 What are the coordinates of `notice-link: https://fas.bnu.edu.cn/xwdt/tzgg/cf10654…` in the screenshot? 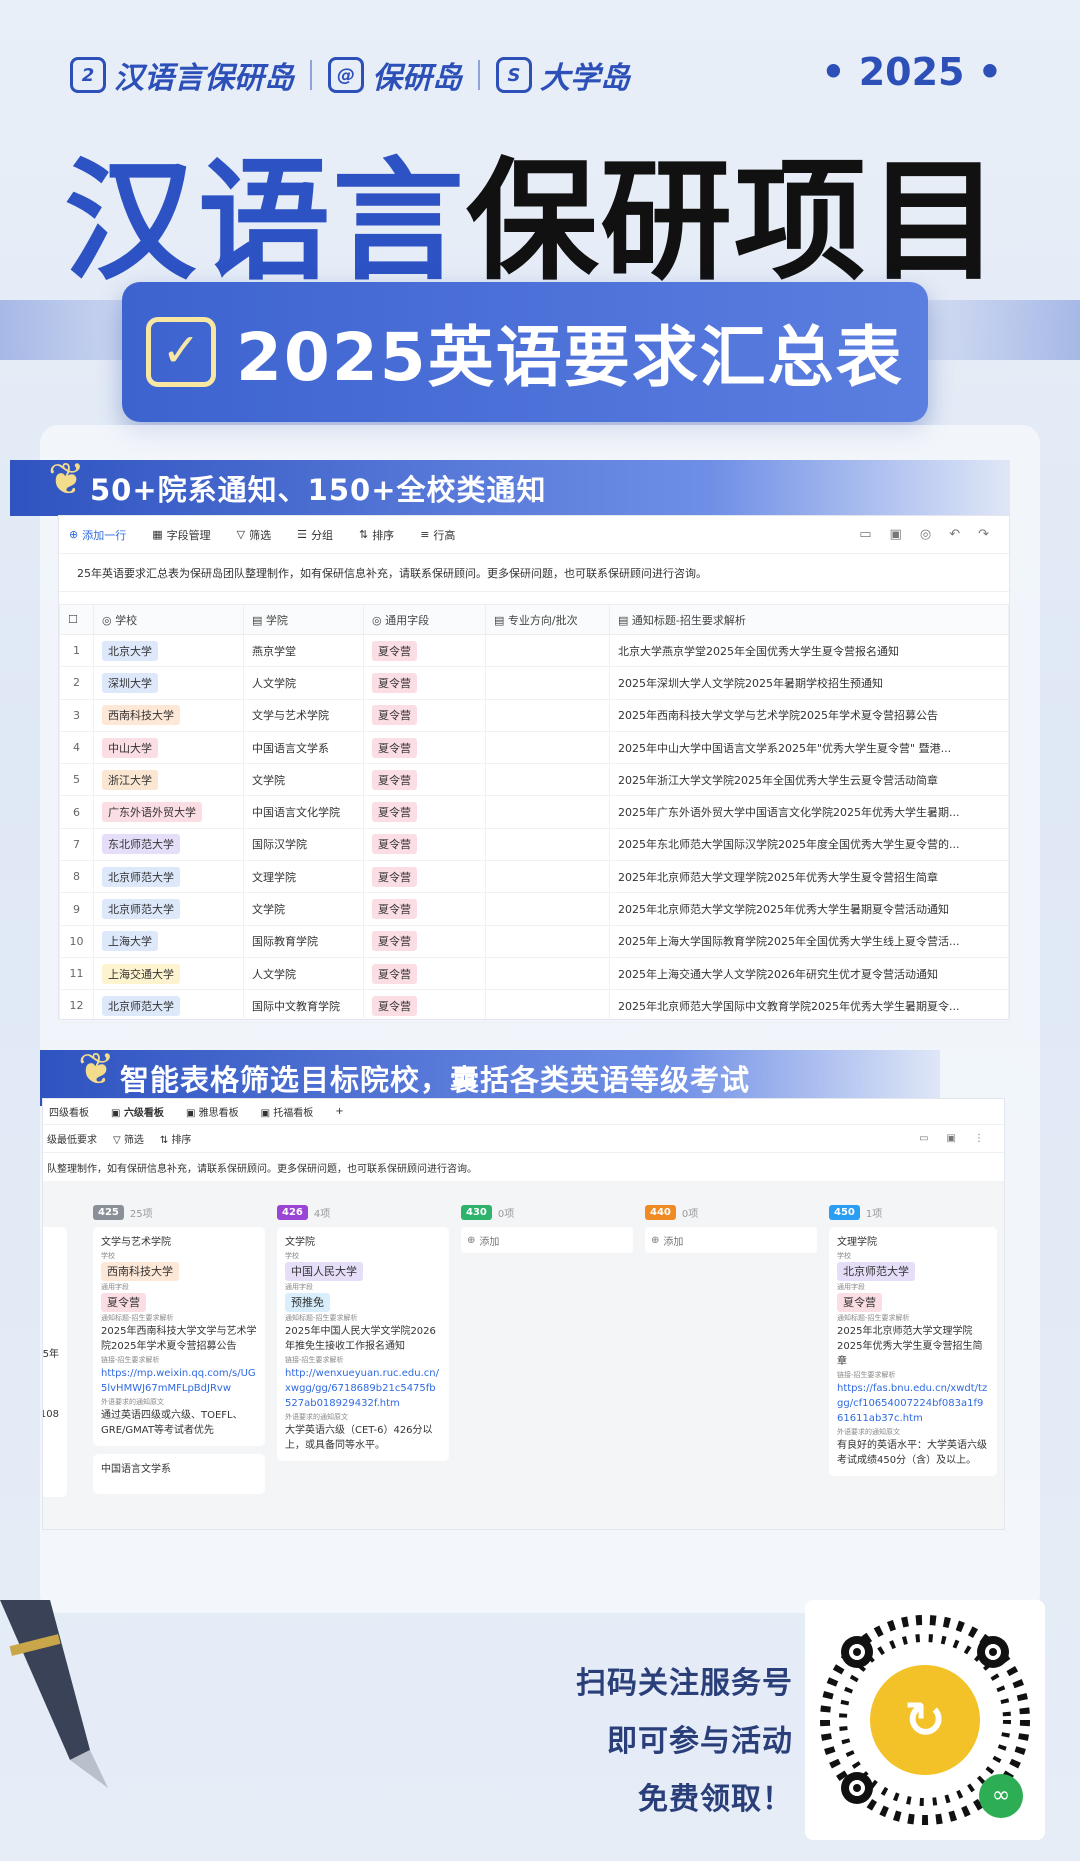 It's located at (913, 1403).